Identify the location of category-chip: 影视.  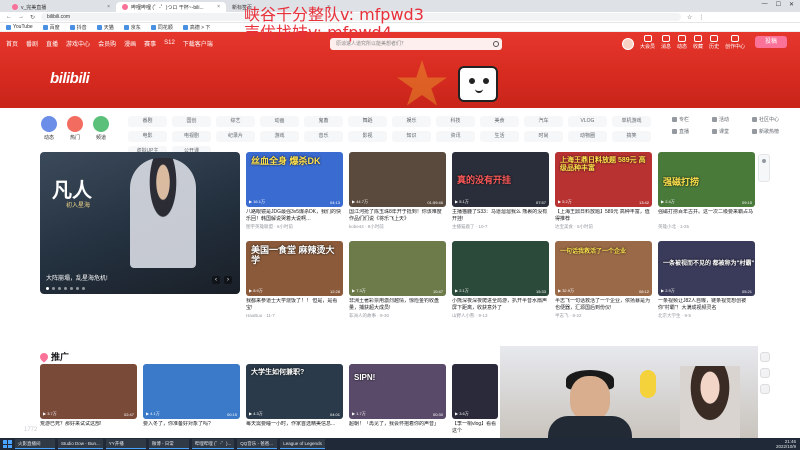
(367, 136).